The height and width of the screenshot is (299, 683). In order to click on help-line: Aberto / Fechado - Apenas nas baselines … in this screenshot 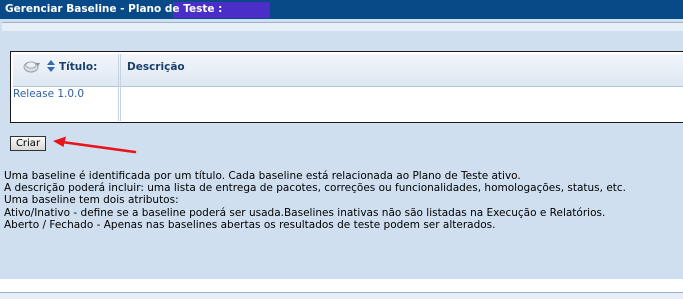, I will do `click(250, 224)`.